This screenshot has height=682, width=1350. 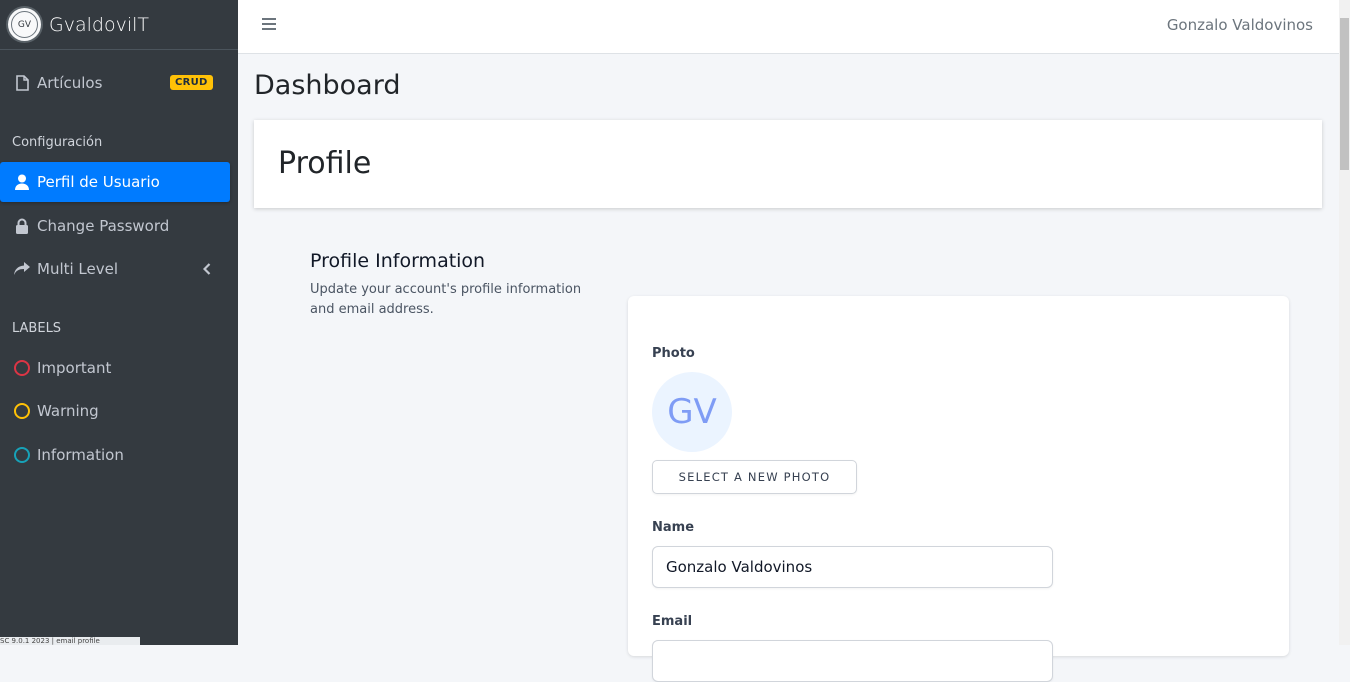 What do you see at coordinates (852, 567) in the screenshot?
I see `name-input` at bounding box center [852, 567].